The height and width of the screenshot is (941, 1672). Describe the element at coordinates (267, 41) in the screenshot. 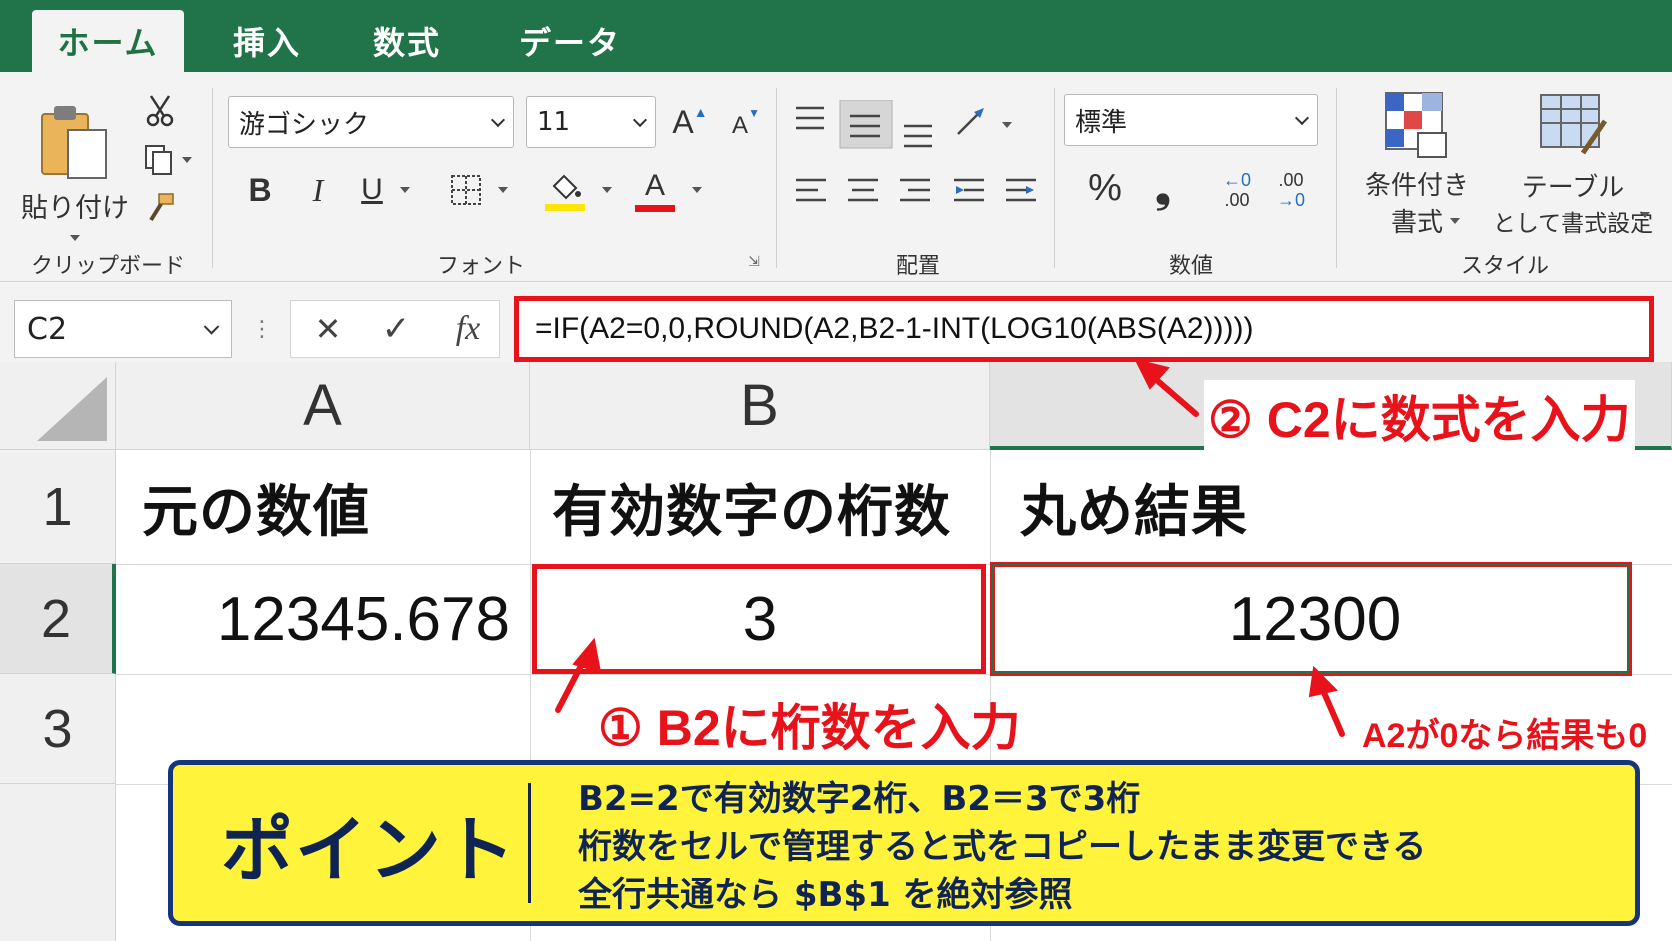

I see `tab-insert: 挿入` at that location.